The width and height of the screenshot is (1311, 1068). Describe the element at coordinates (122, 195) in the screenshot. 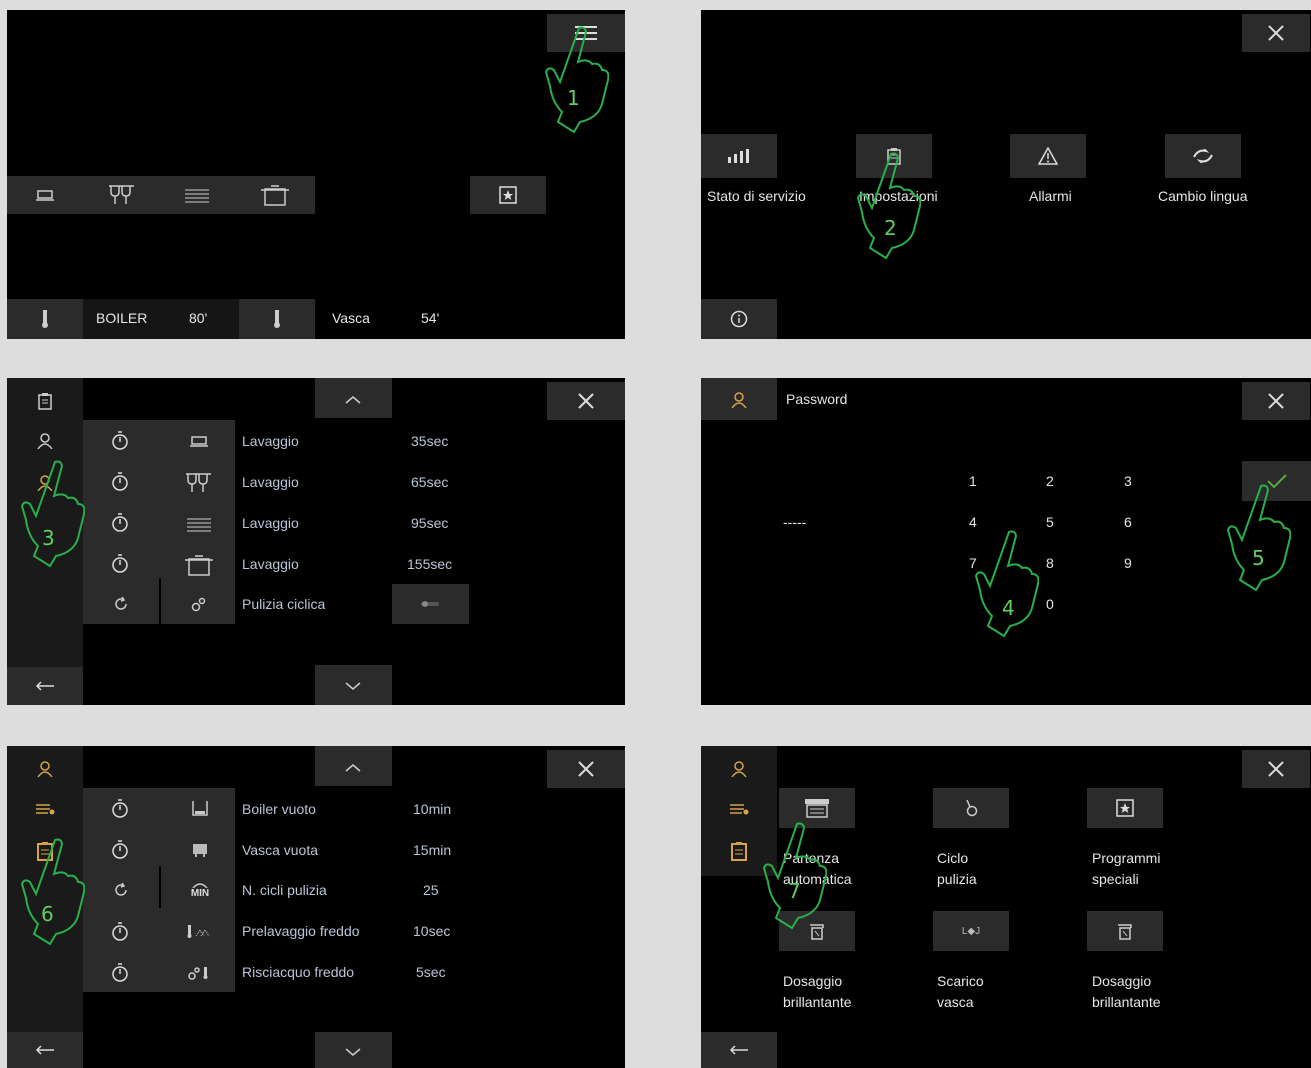

I see `program-glasses-button` at that location.